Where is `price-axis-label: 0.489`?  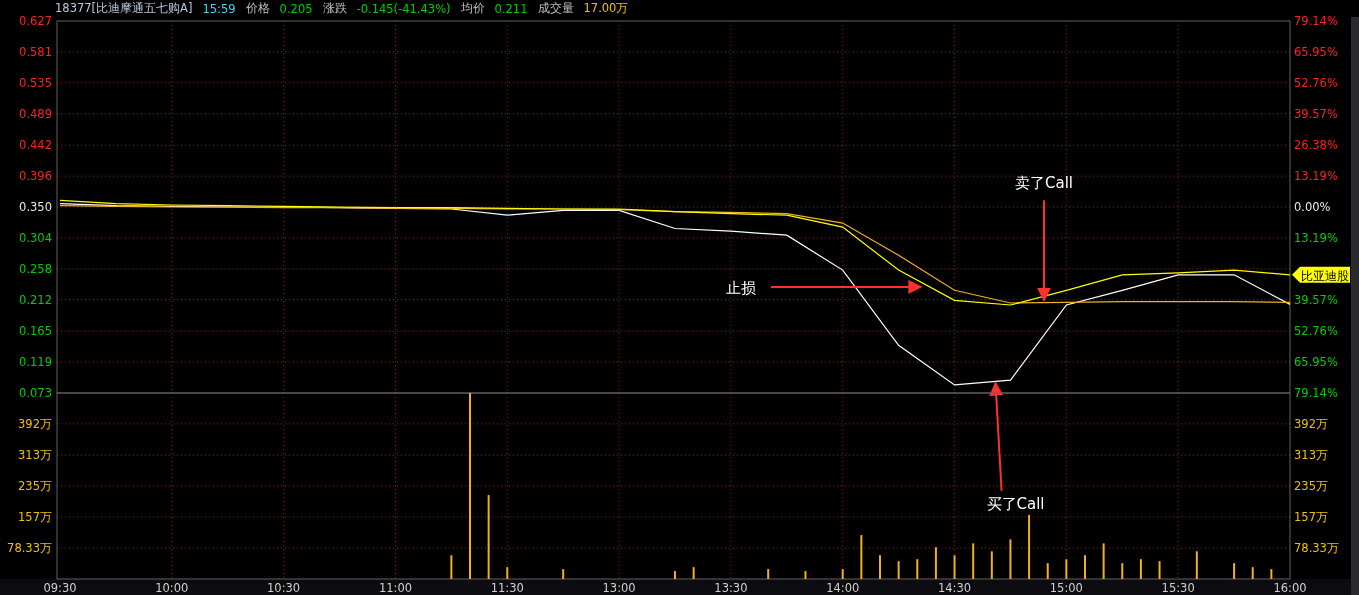
price-axis-label: 0.489 is located at coordinates (35, 113).